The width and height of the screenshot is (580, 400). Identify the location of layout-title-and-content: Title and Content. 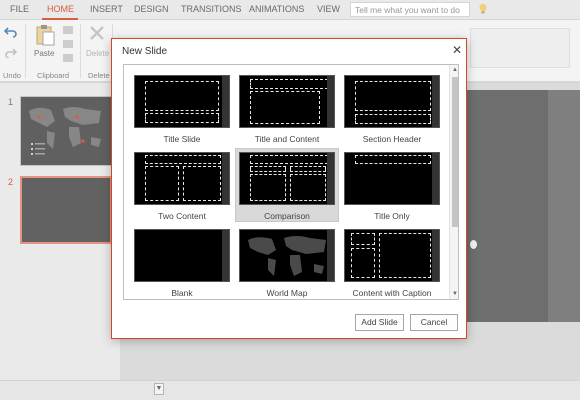
(289, 110).